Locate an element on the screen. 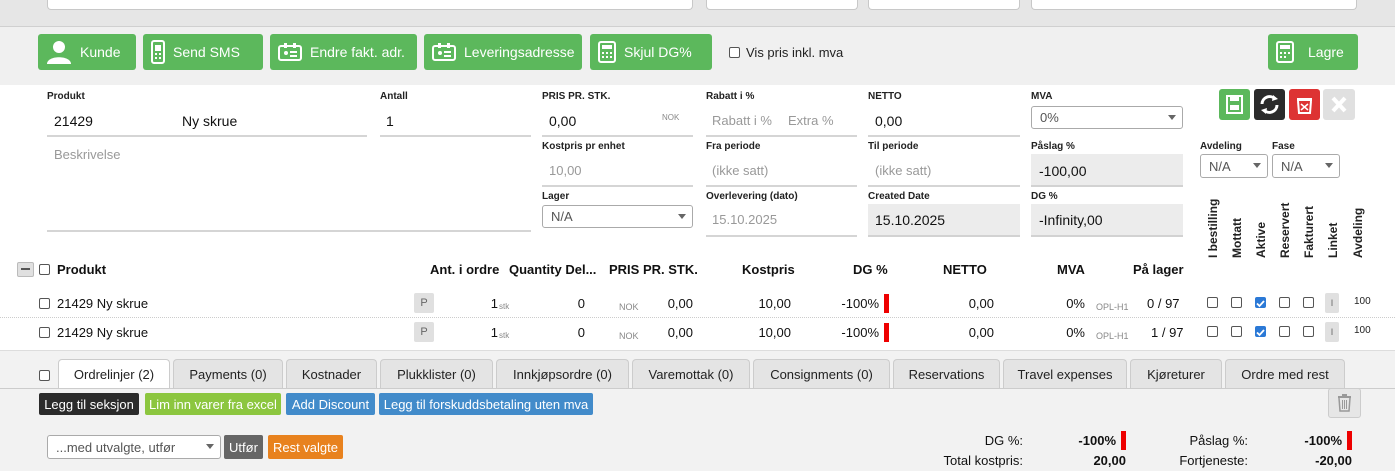 The height and width of the screenshot is (471, 1395). produkt-nr-value: 21429 is located at coordinates (73, 121).